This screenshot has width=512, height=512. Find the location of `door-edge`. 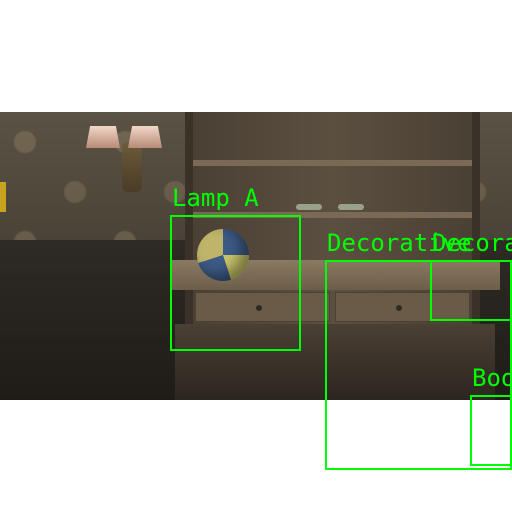

door-edge is located at coordinates (3, 197).